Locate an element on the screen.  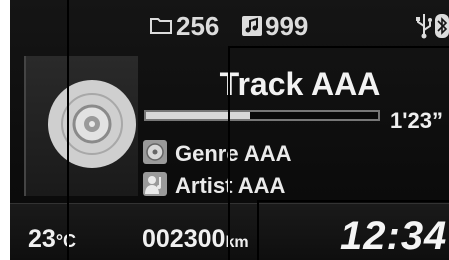
disc-icon is located at coordinates (92, 124).